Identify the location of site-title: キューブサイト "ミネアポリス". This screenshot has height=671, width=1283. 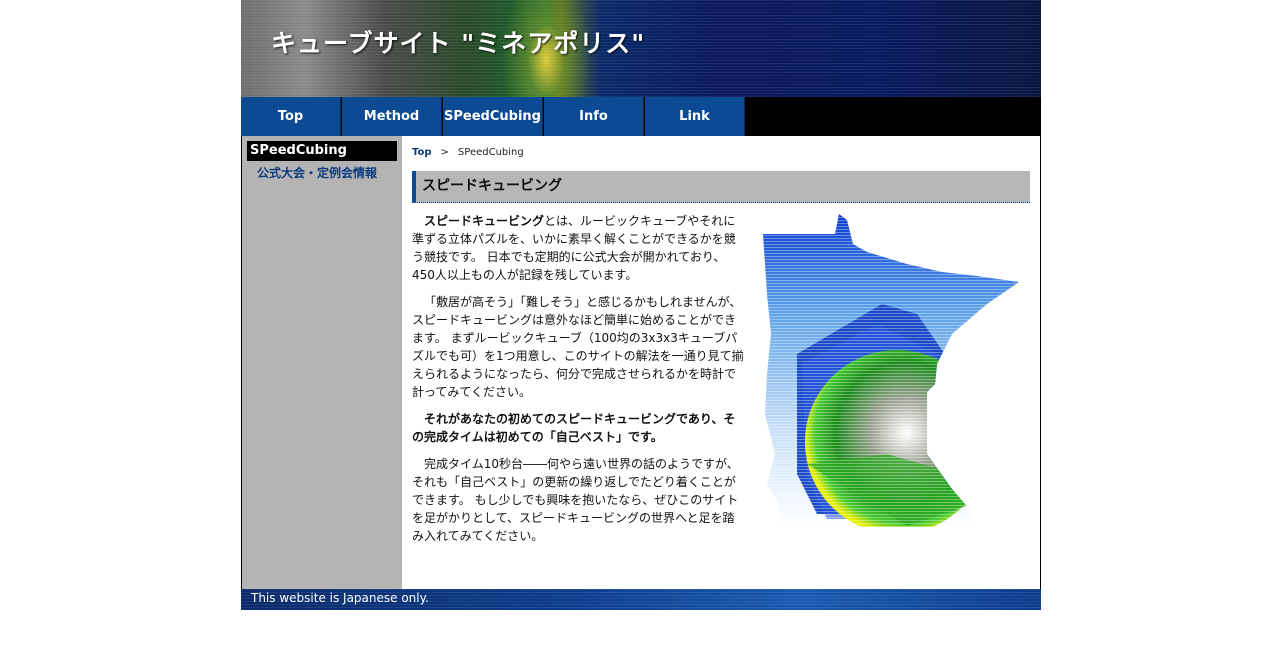
(458, 43).